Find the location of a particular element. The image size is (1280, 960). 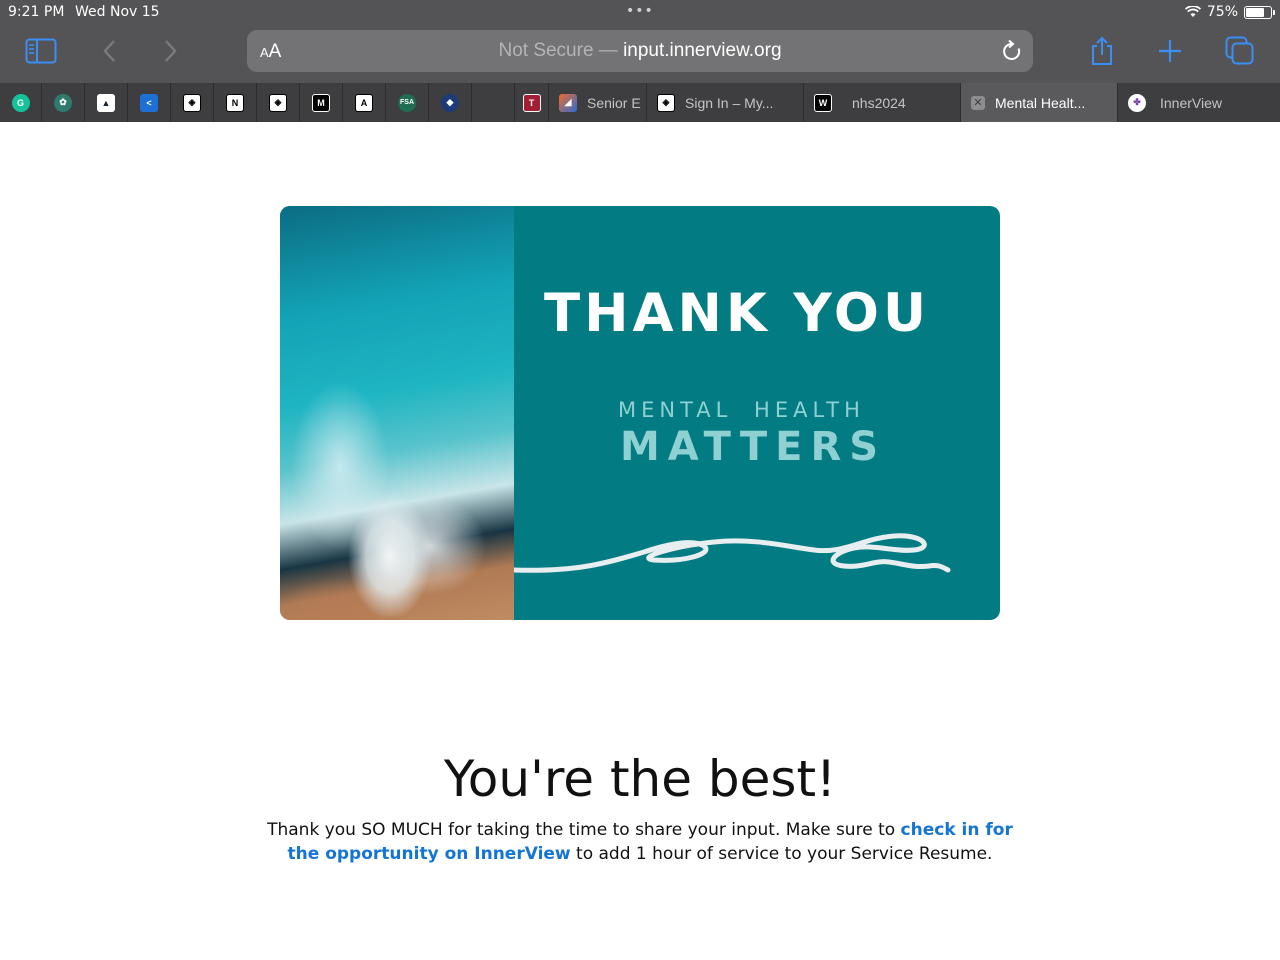

share-icon is located at coordinates (1102, 51).